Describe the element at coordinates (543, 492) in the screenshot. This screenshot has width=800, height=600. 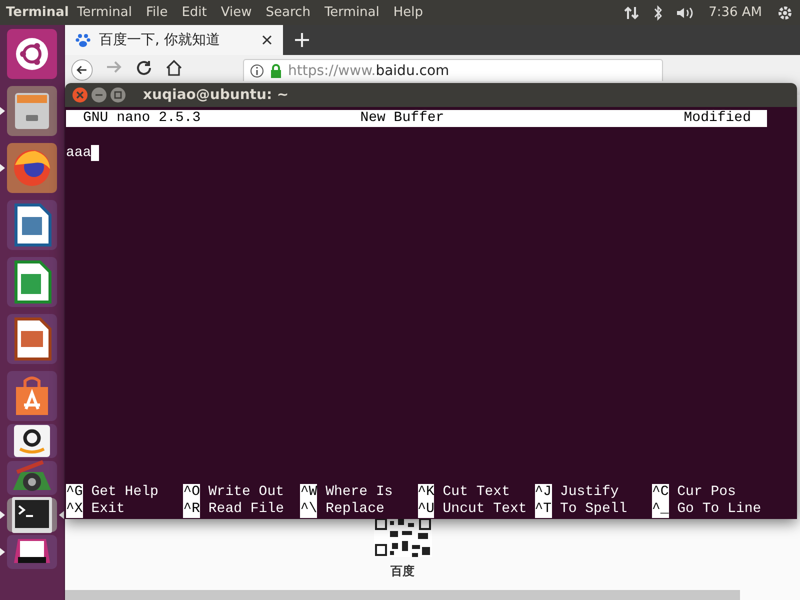
I see `shortcut-key: ^J` at that location.